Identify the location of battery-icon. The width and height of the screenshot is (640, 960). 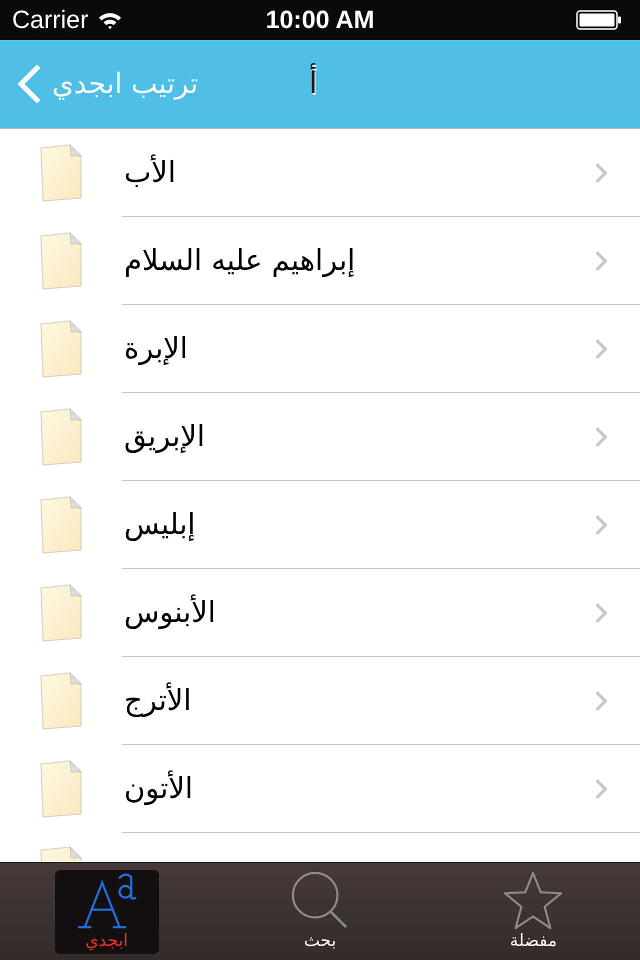
(599, 20).